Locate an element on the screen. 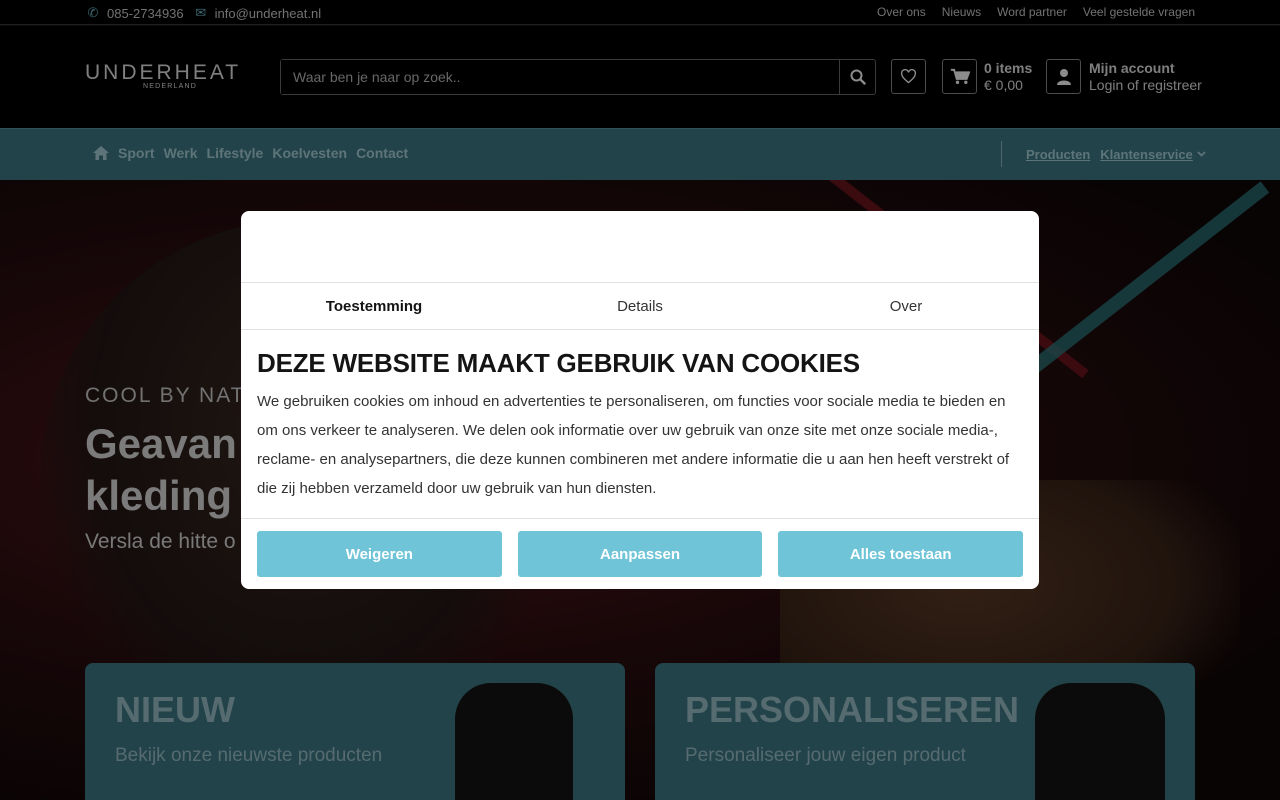 This screenshot has width=1280, height=800. tab-toestemming: Toestemming is located at coordinates (374, 306).